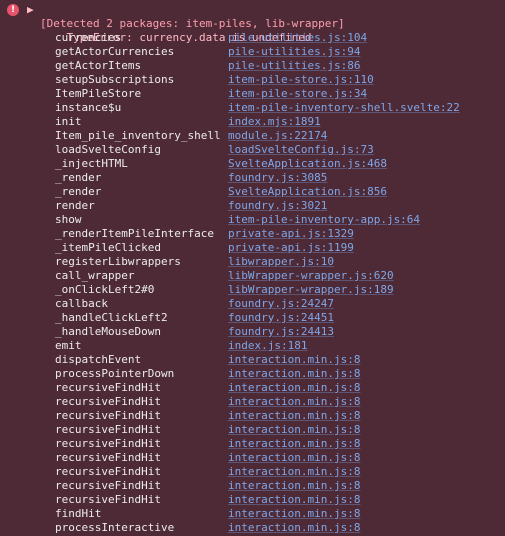  Describe the element at coordinates (281, 318) in the screenshot. I see `stack-frame-source-link: foundry.js:24451` at that location.